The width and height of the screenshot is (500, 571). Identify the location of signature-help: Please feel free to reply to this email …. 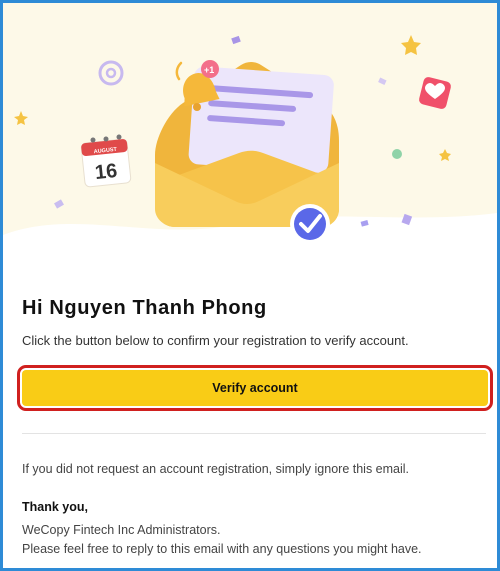
(222, 549).